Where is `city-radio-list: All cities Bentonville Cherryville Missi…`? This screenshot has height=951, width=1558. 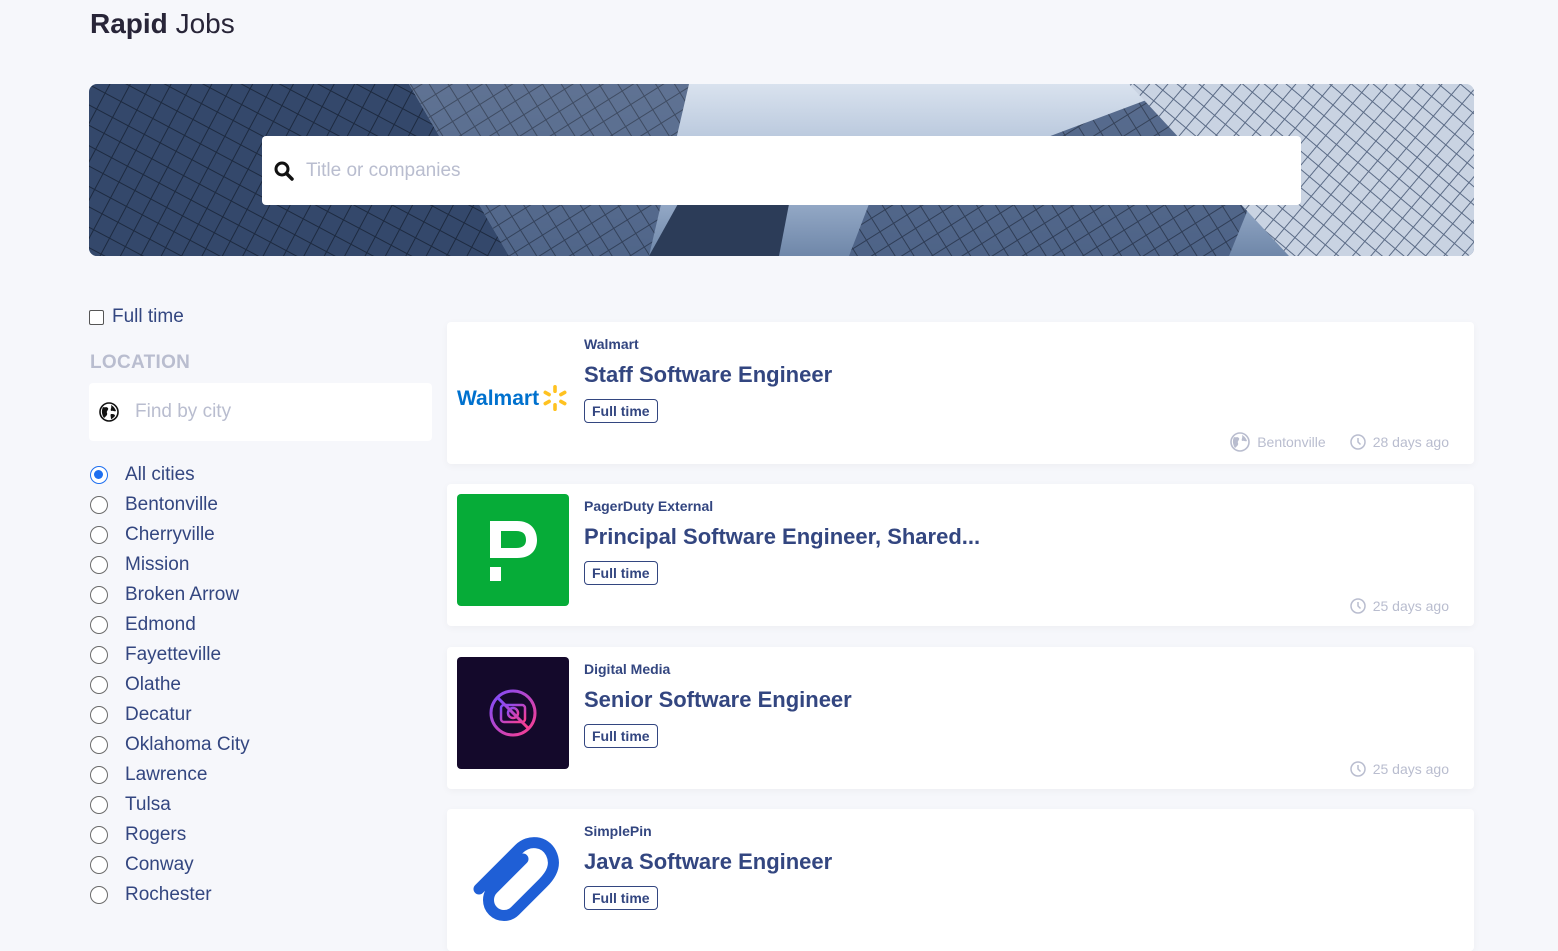 city-radio-list: All cities Bentonville Cherryville Missi… is located at coordinates (169, 685).